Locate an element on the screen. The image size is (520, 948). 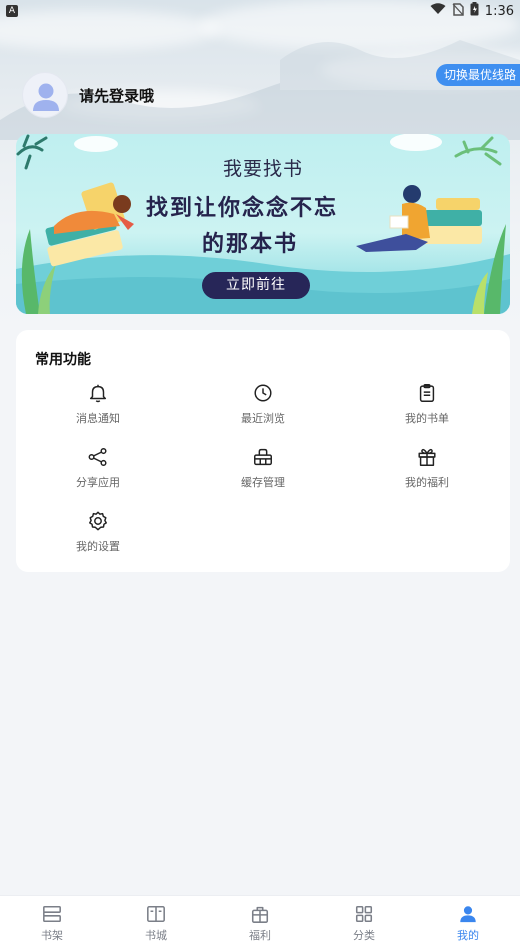
function-cache: 缓存管理 is located at coordinates (263, 468).